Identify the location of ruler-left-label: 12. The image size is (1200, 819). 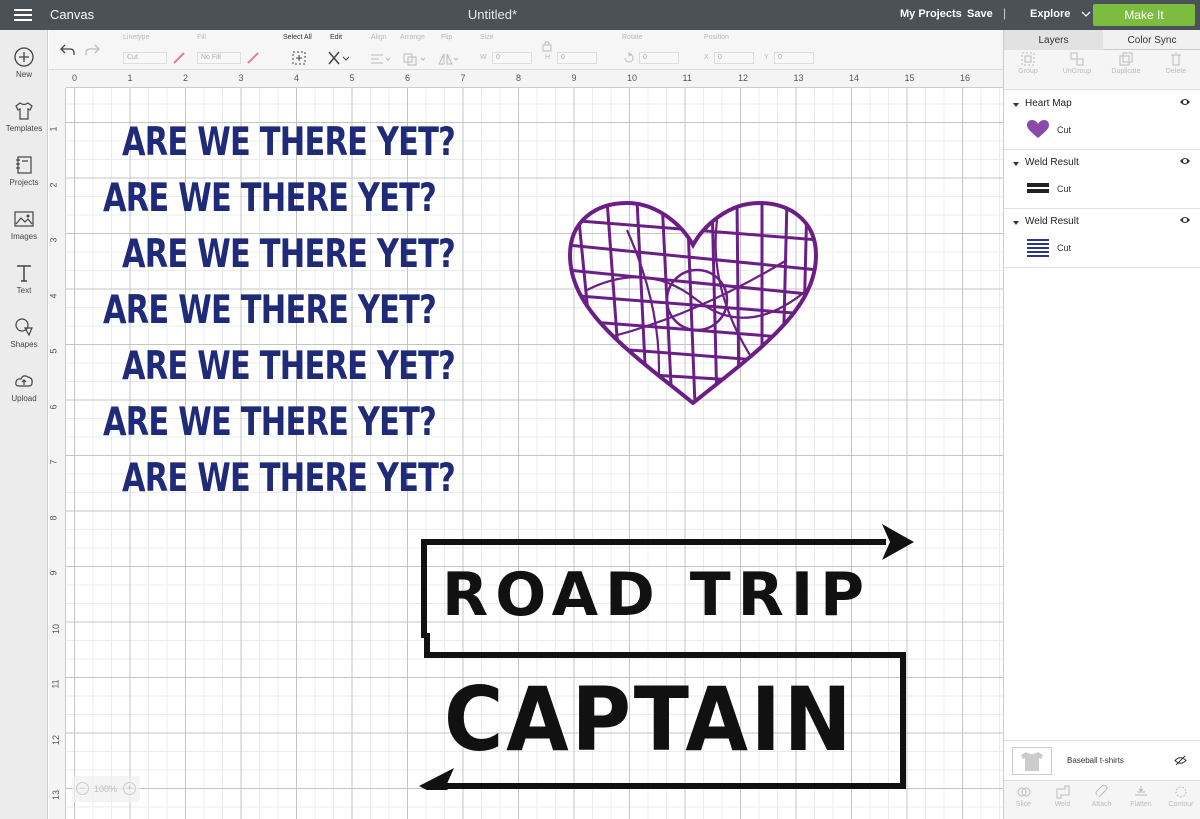
(56, 739).